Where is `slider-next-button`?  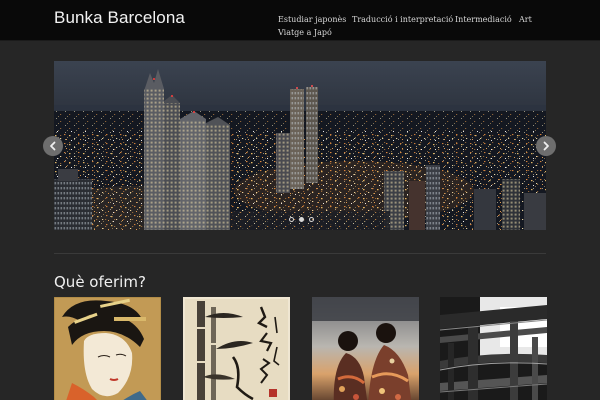
slider-next-button is located at coordinates (546, 146).